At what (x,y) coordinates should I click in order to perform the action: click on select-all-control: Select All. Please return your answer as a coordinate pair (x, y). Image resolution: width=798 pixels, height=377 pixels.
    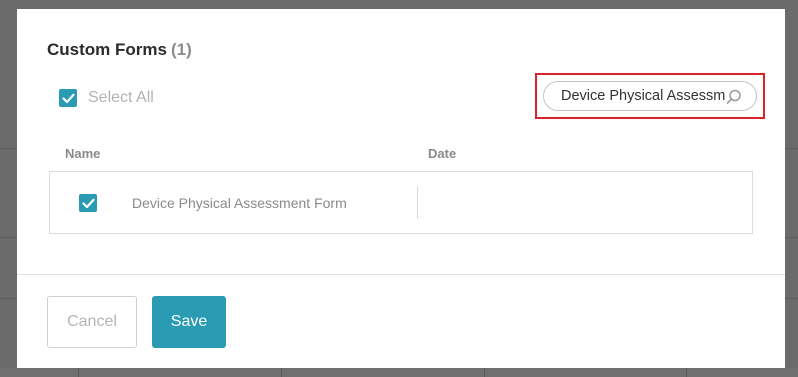
    Looking at the image, I should click on (106, 98).